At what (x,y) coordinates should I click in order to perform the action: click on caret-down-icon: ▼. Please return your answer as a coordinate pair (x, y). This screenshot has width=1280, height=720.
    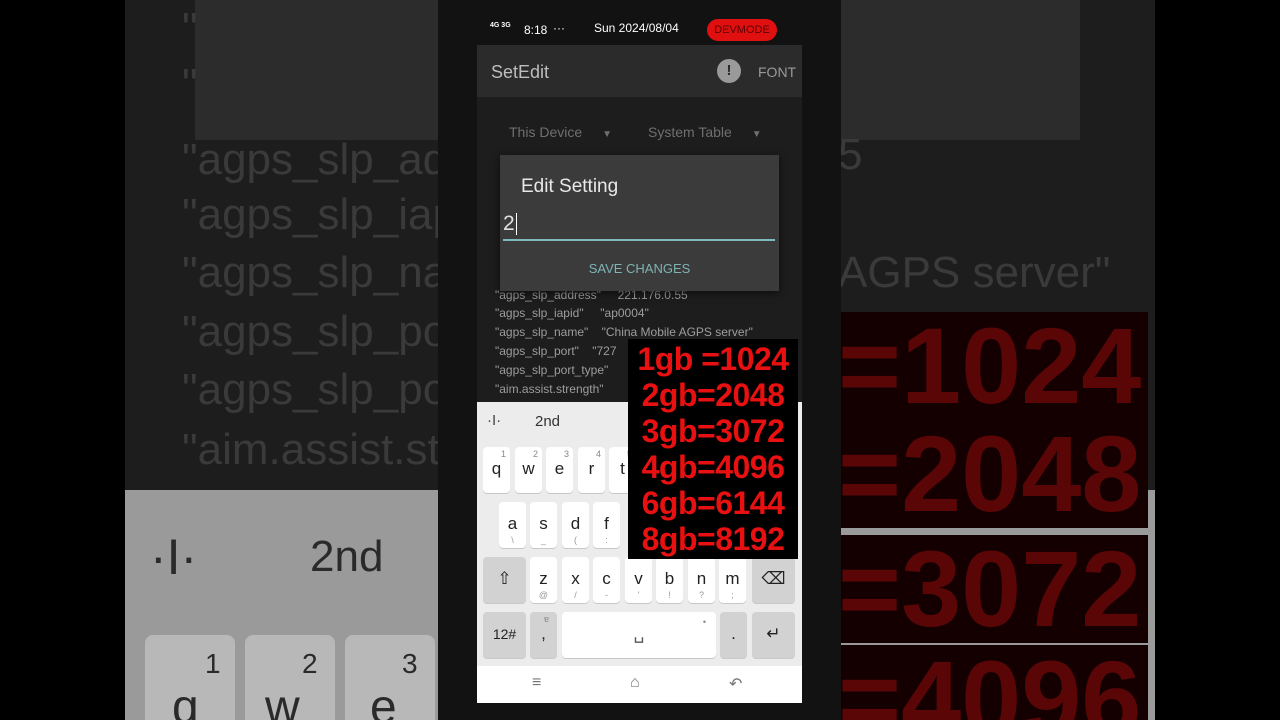
    Looking at the image, I should click on (756, 134).